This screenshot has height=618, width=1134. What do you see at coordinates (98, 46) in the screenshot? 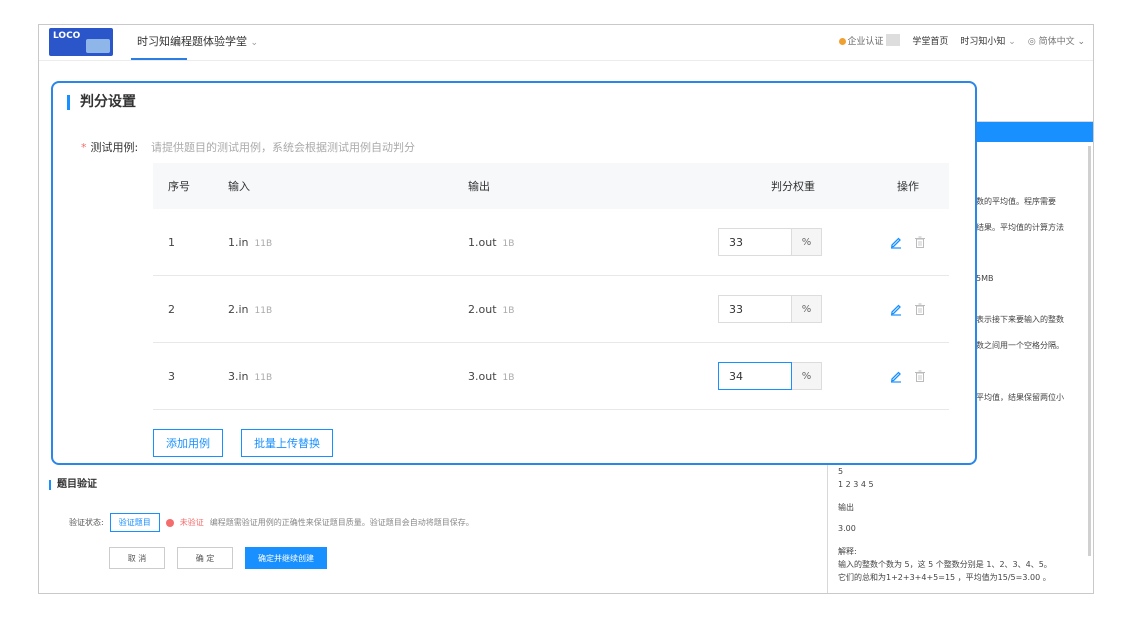
I see `logo-graphic-icon` at bounding box center [98, 46].